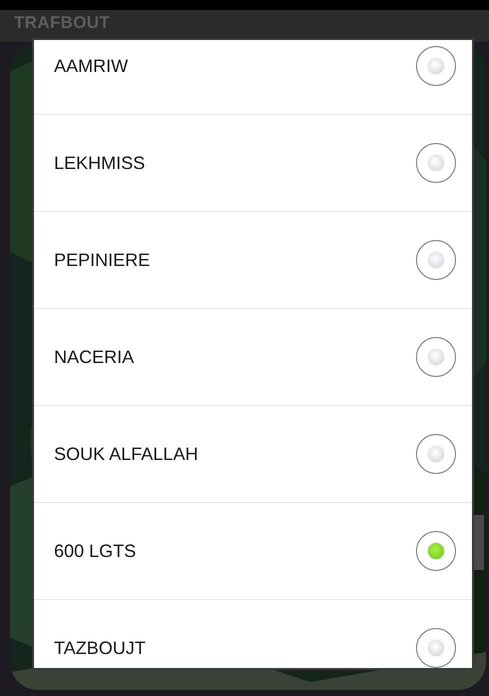  What do you see at coordinates (100, 648) in the screenshot?
I see `option-label: TAZBOUJT` at bounding box center [100, 648].